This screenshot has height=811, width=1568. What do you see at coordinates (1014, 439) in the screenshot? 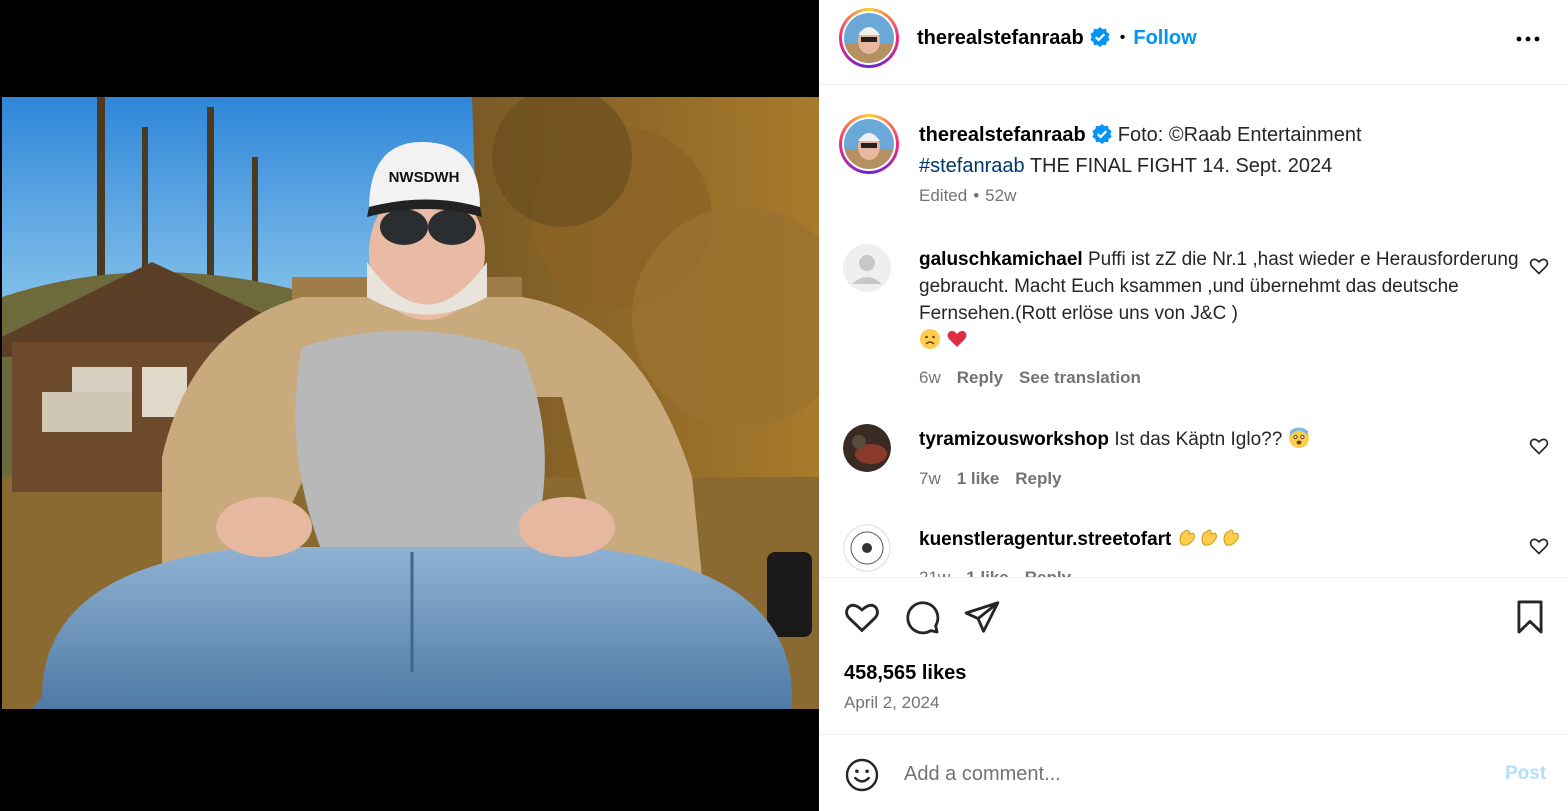
I see `comment-username: tyramizousworkshop` at bounding box center [1014, 439].